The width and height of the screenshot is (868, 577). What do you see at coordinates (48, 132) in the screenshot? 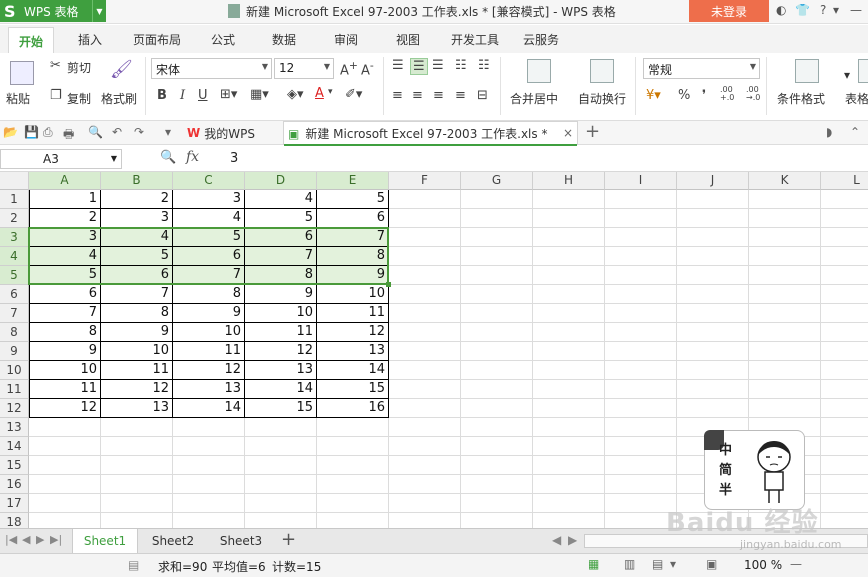
I see `export-pdf-icon: ⎙` at bounding box center [48, 132].